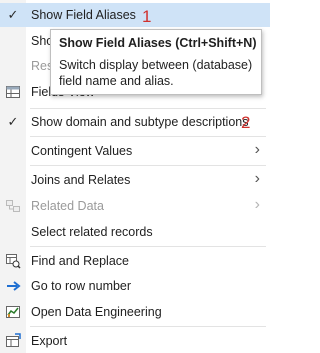 Image resolution: width=320 pixels, height=353 pixels. Describe the element at coordinates (96, 312) in the screenshot. I see `menu-item-label: Open Data Engineering` at that location.